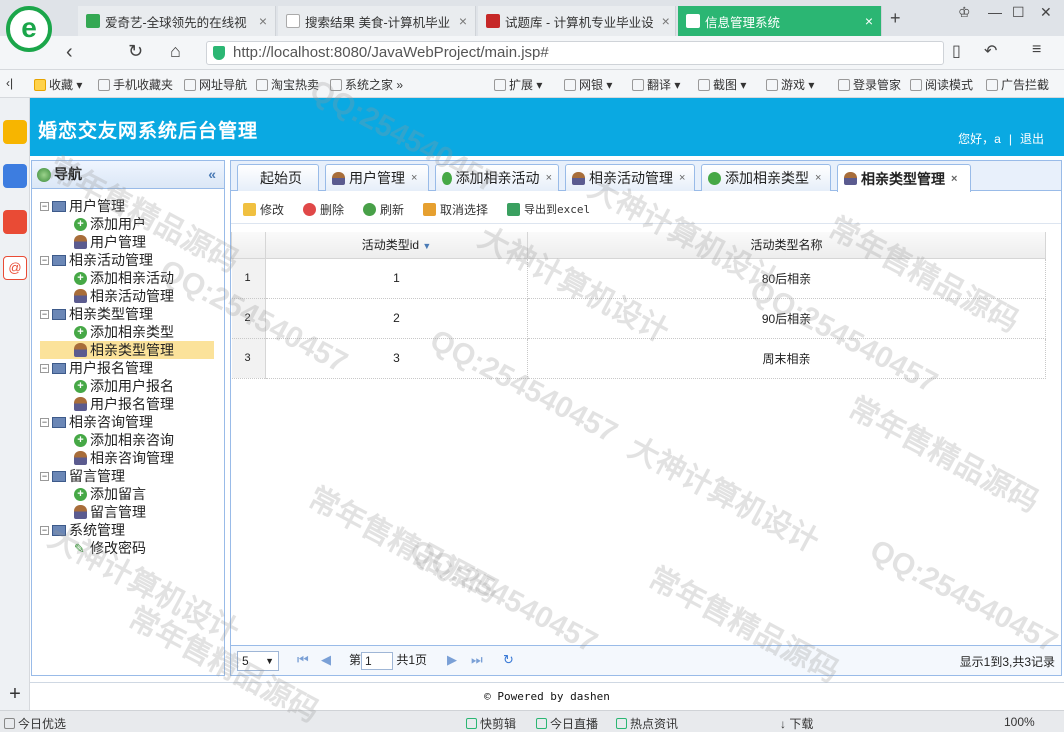 This screenshot has height=732, width=1064. I want to click on bookmark-item: 淘宝热卖, so click(287, 84).